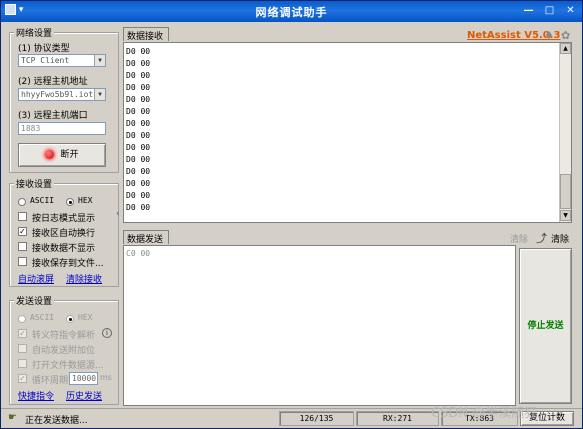  What do you see at coordinates (70, 202) in the screenshot?
I see `receive-hex-radio` at bounding box center [70, 202].